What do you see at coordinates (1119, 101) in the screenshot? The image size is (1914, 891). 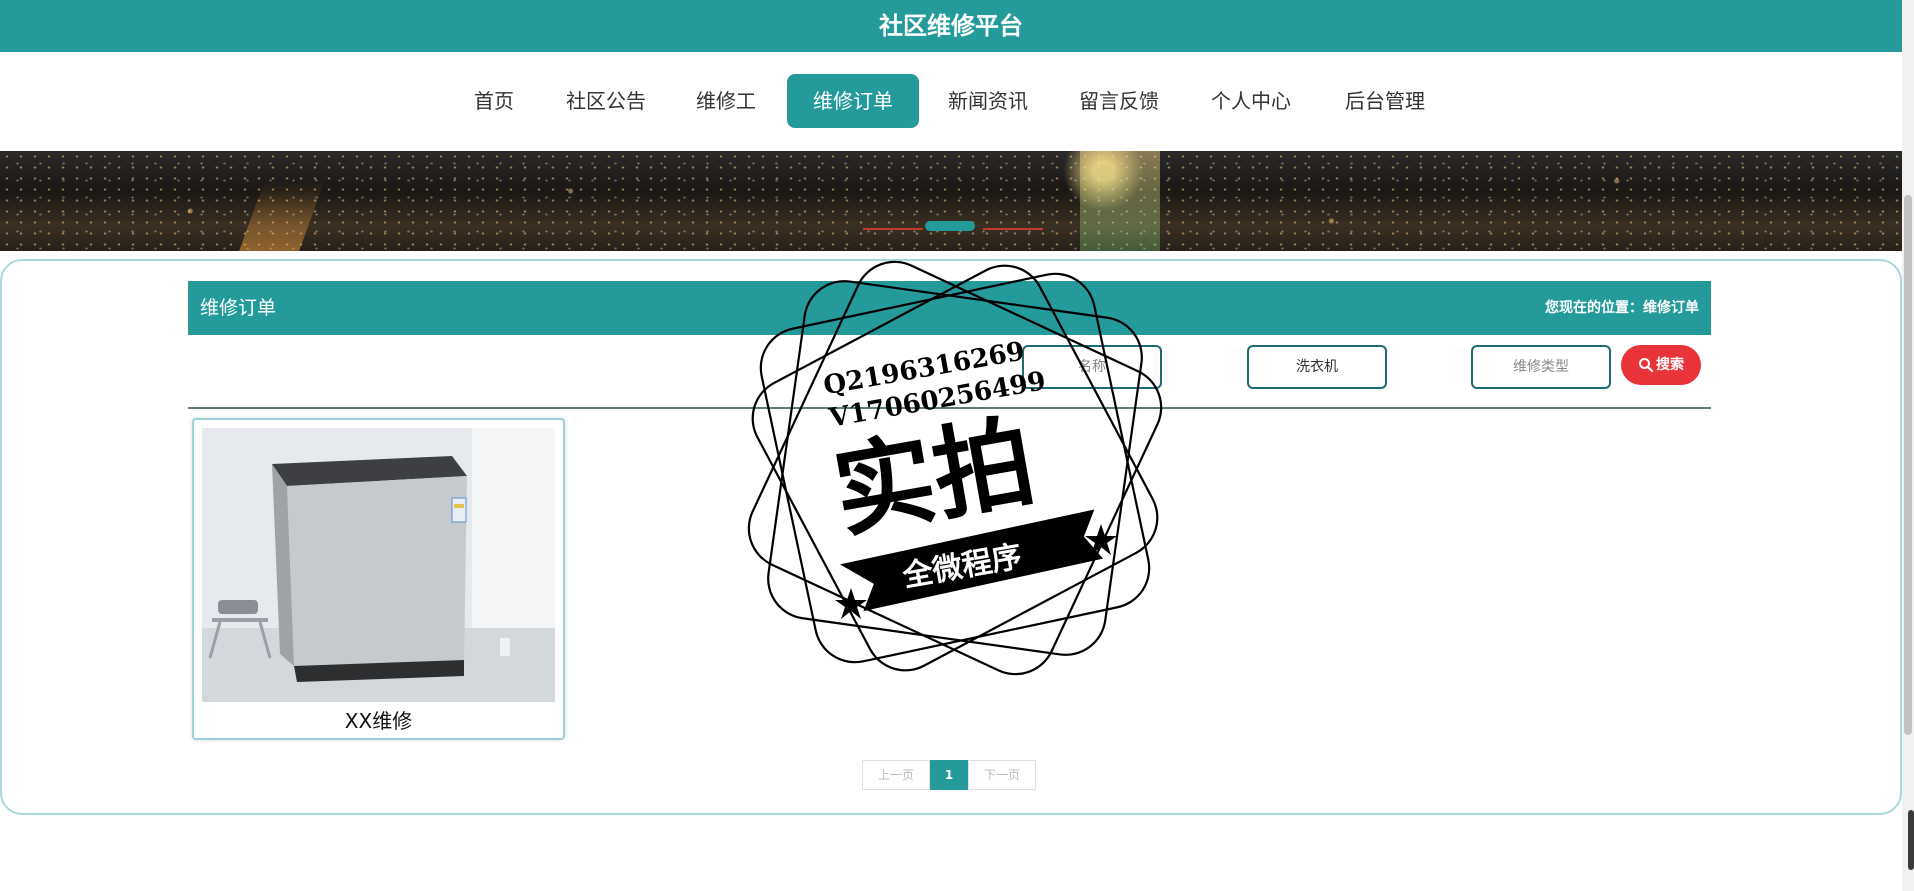 I see `nav-item-feedback: 留言反馈` at bounding box center [1119, 101].